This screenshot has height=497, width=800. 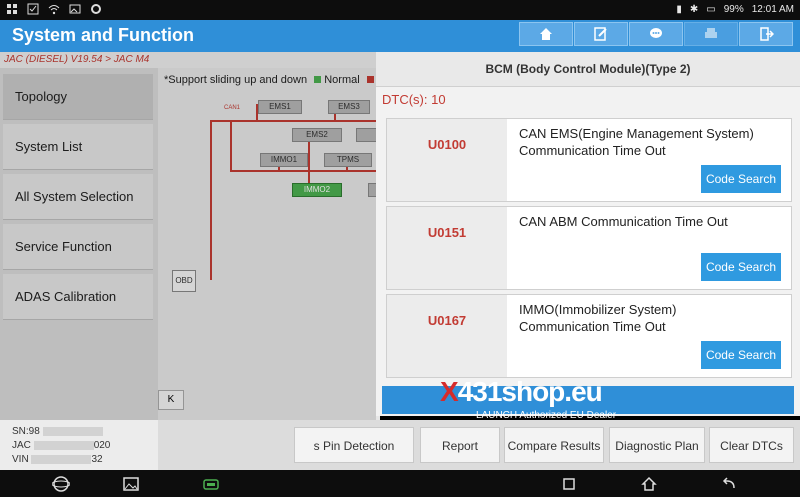 What do you see at coordinates (649, 484) in the screenshot?
I see `home-nav-icon` at bounding box center [649, 484].